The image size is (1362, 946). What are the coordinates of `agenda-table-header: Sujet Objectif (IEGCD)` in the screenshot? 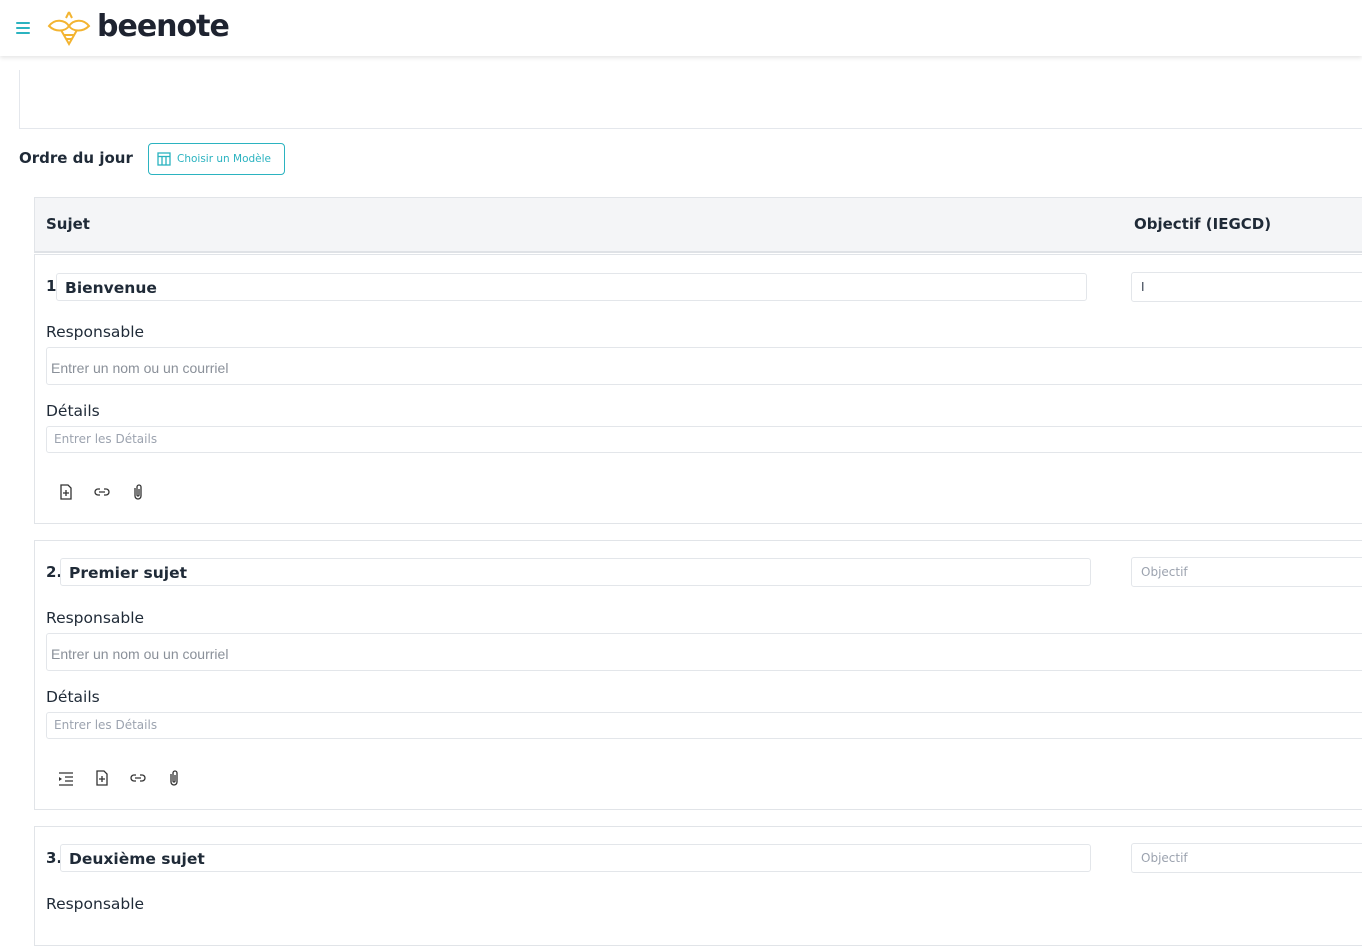 It's located at (698, 225).